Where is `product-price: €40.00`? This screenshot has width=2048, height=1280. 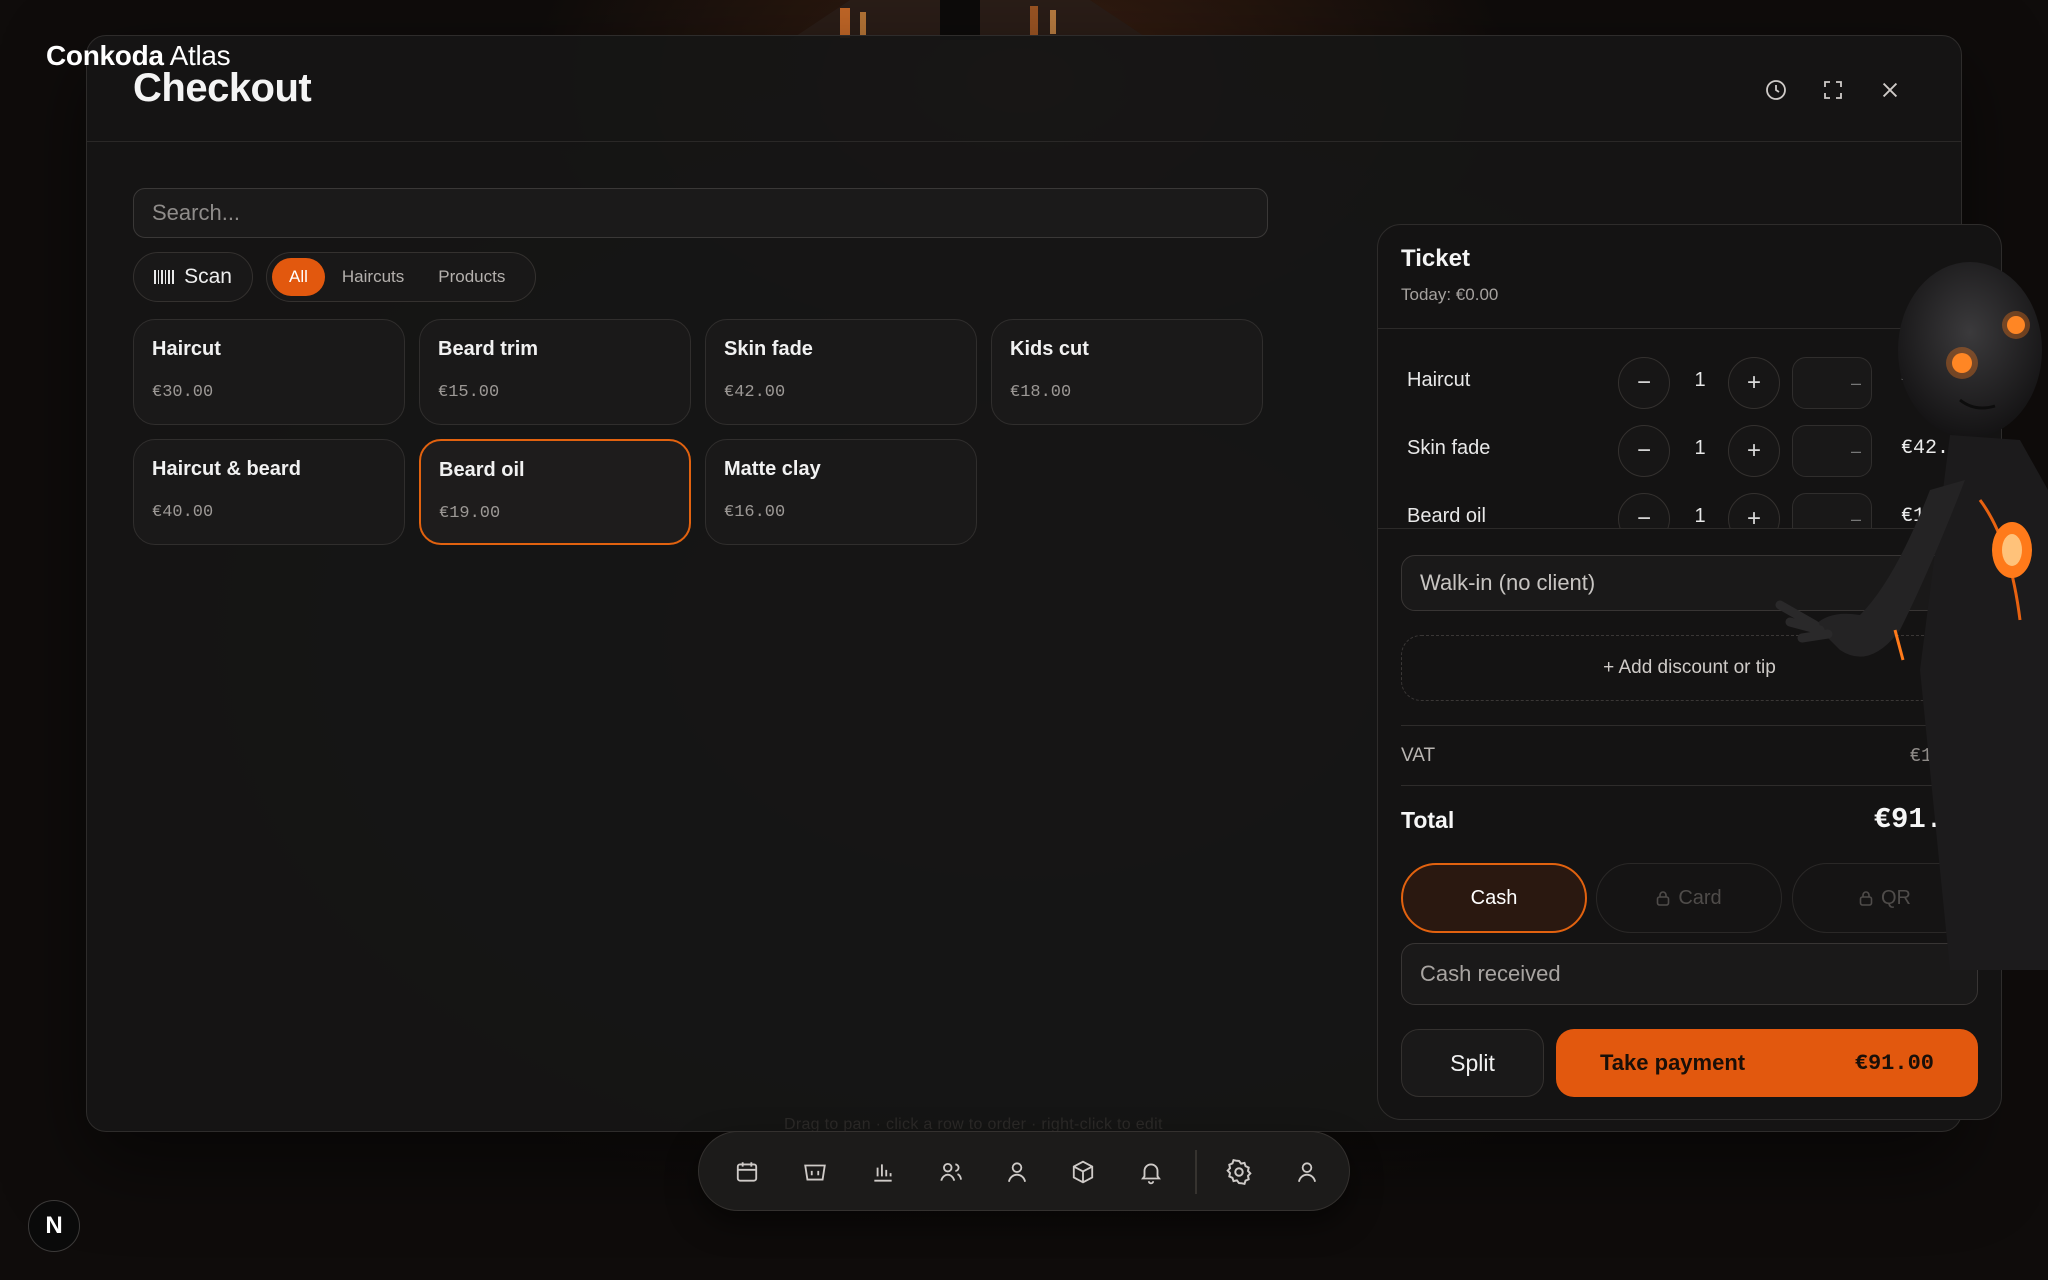 product-price: €40.00 is located at coordinates (183, 512).